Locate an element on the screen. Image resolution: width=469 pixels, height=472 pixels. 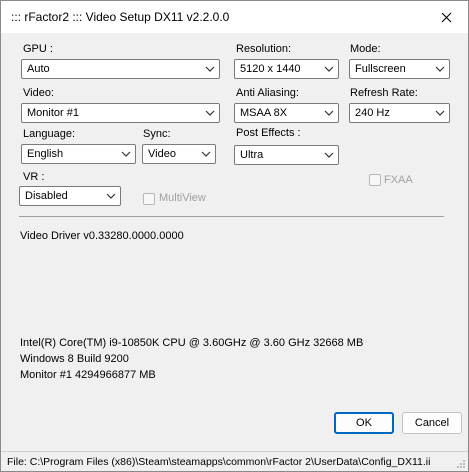
multiview-label: MultiView is located at coordinates (182, 198).